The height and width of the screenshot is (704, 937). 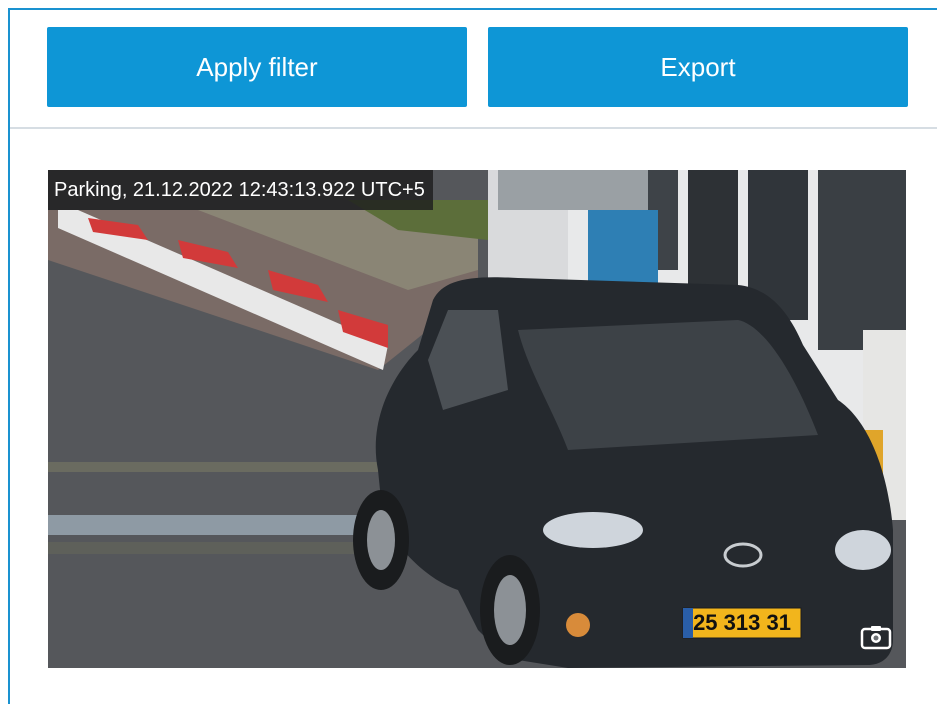 I want to click on snapshot-caption: Parking, 21.12.2022 12:43:13.922 UTC+5, so click(x=240, y=190).